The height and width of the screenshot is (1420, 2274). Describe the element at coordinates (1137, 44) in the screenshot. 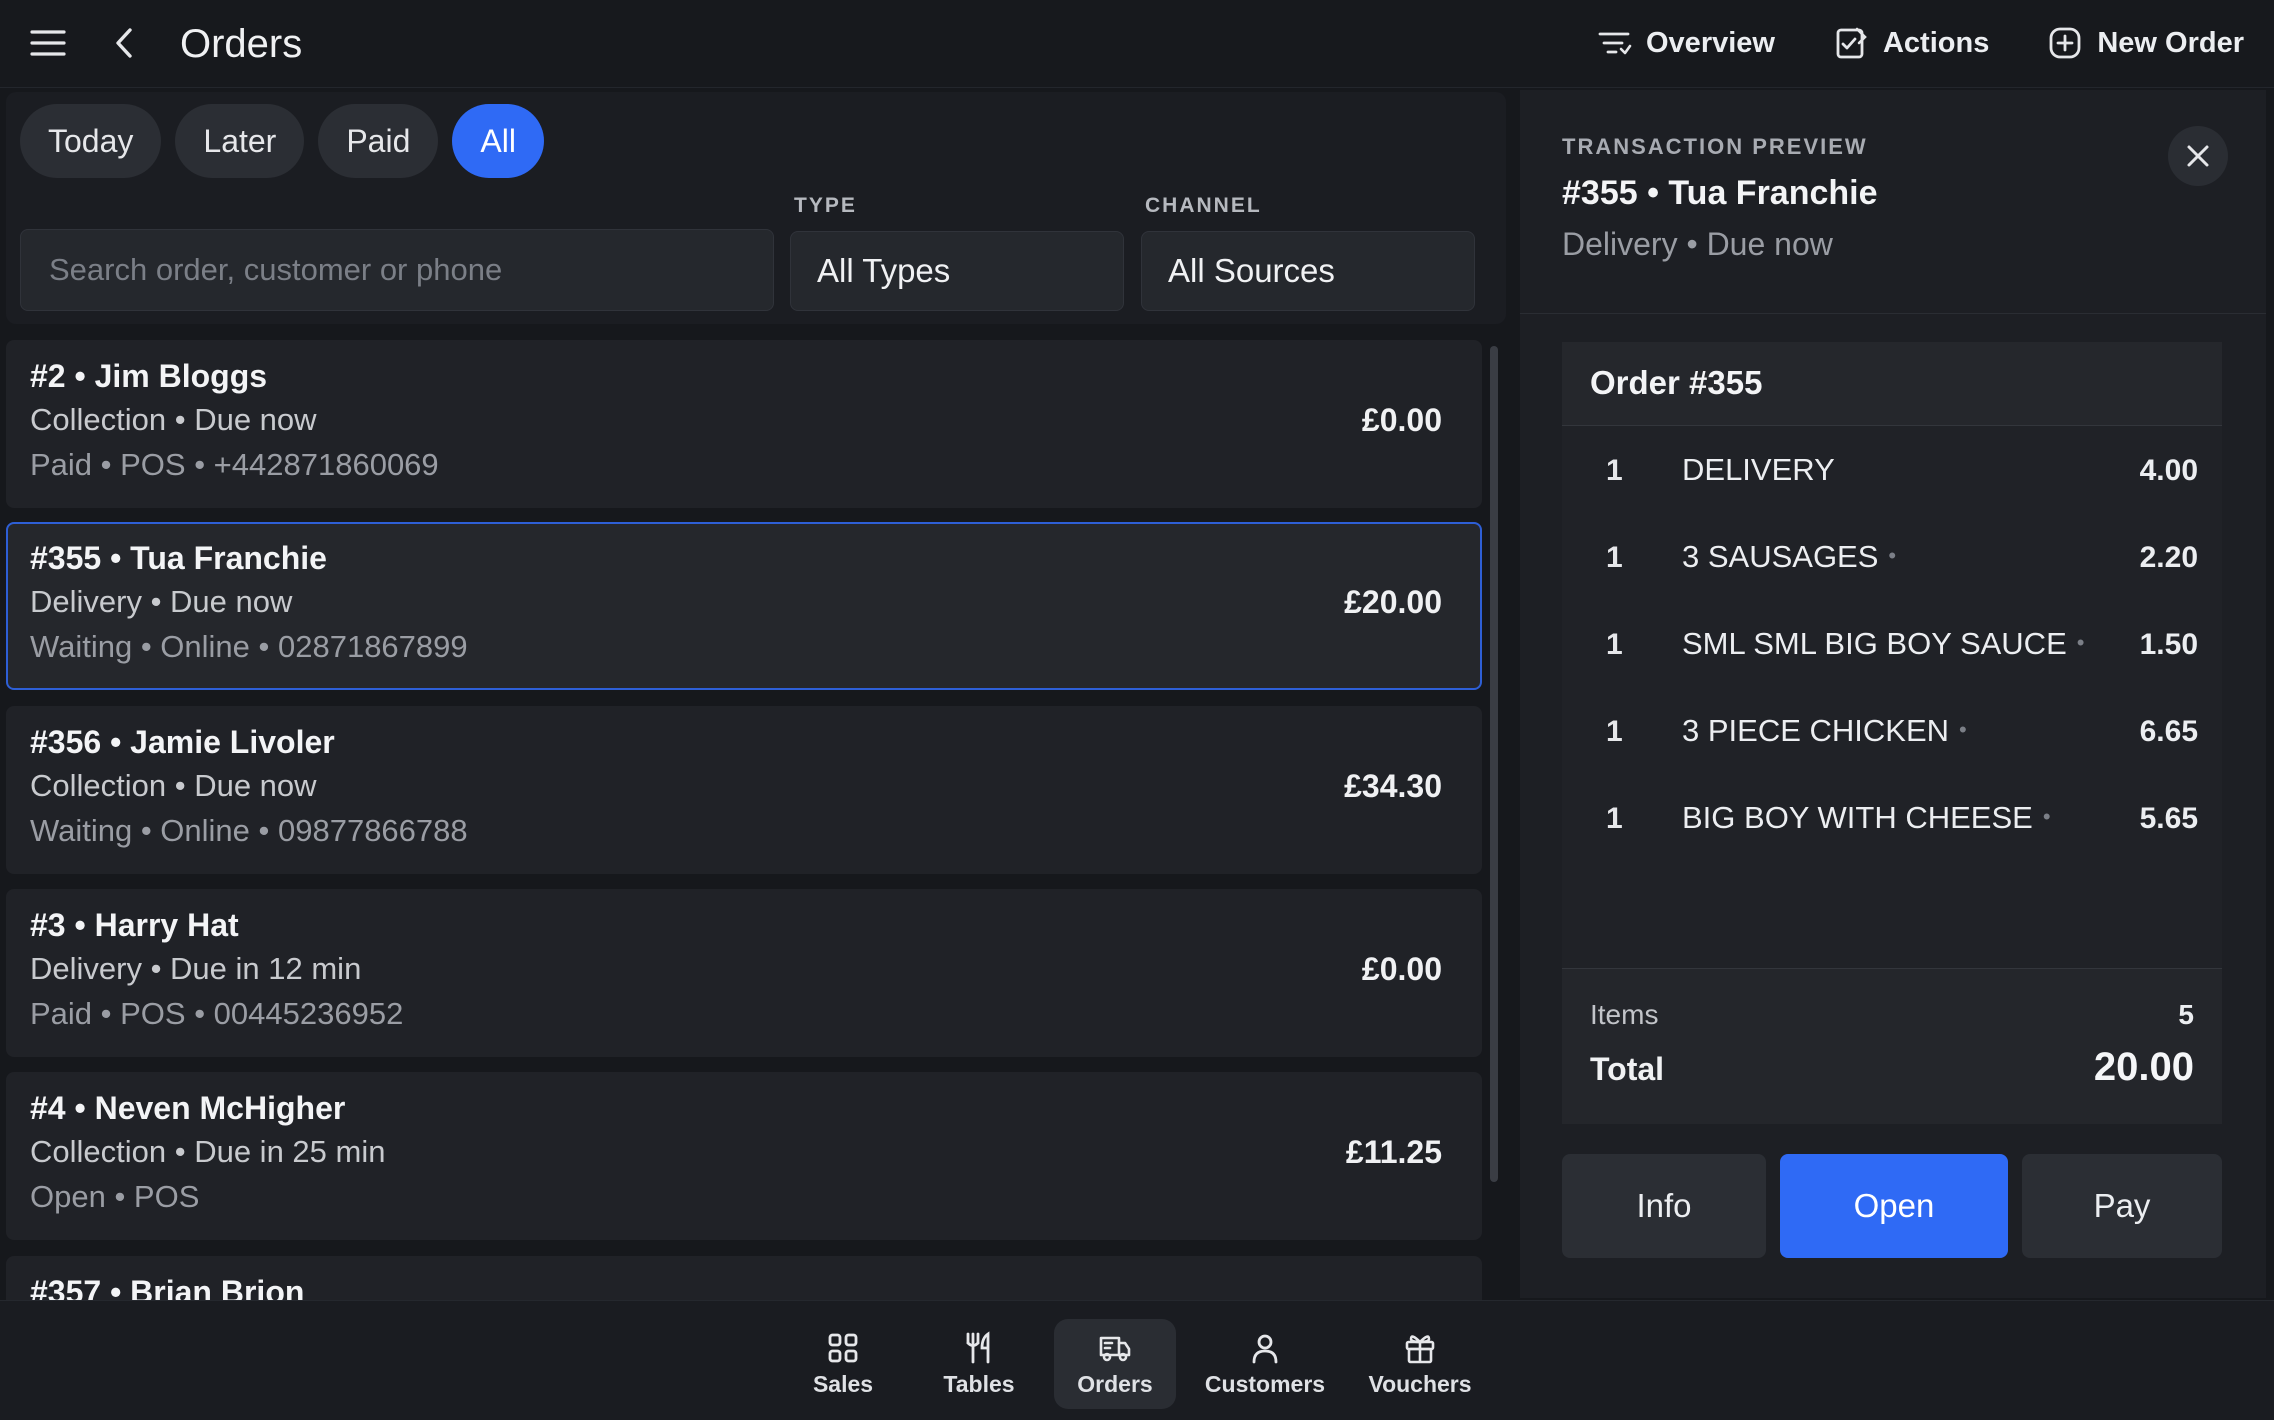

I see `top-bar: Orders Overview Actions New Order` at that location.